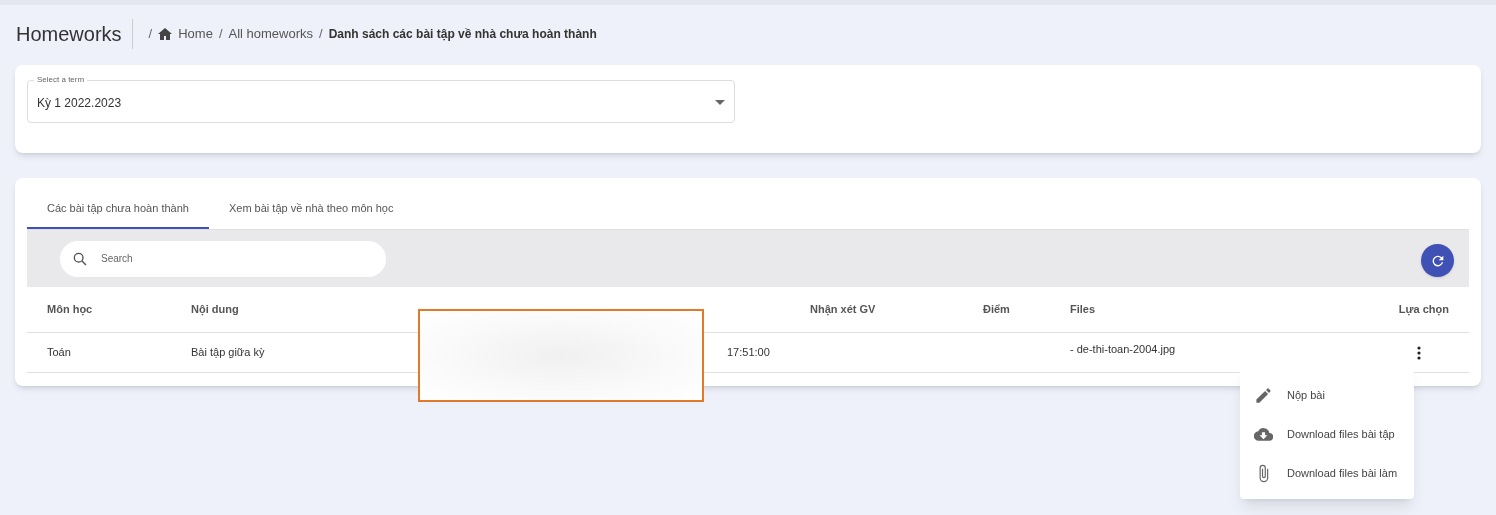  Describe the element at coordinates (228, 353) in the screenshot. I see `table-cell-text: Bài tập giữa kỳ` at that location.